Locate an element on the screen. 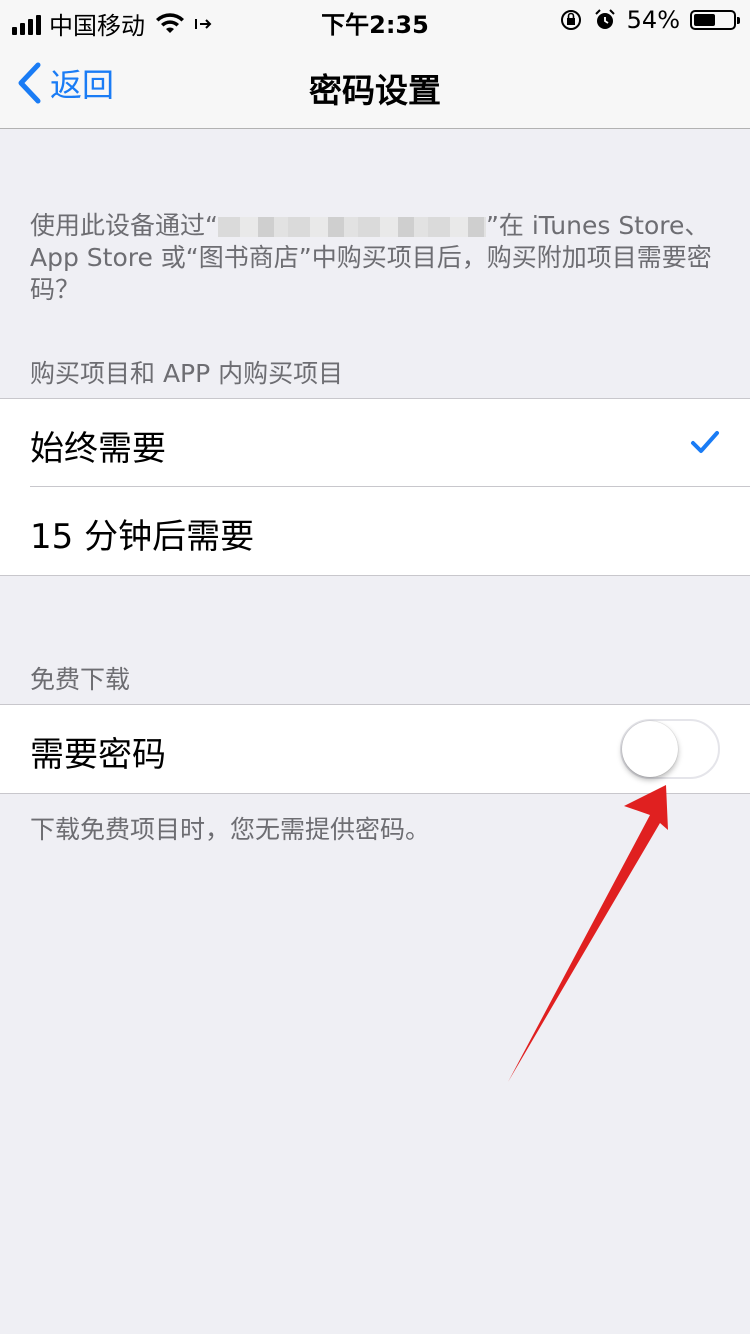  purchase-options-group: 始终需要 15 分钟后需要 is located at coordinates (375, 487).